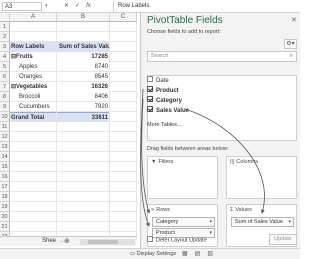 This screenshot has width=320, height=259. Describe the element at coordinates (33, 197) in the screenshot. I see `cell-a18` at that location.